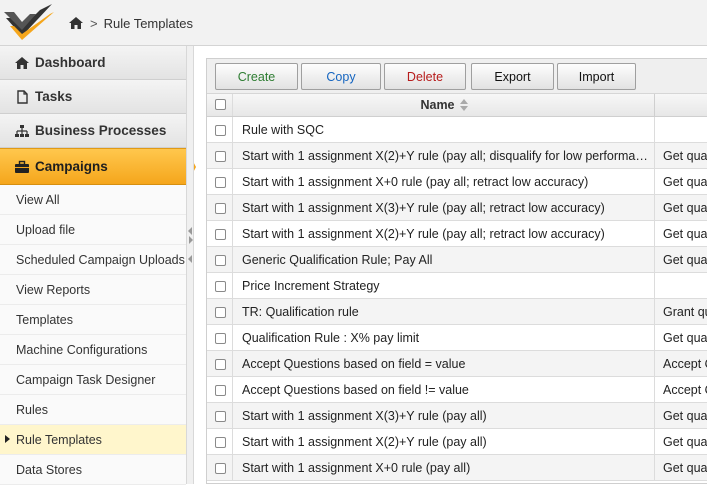  I want to click on sub-view-reports: View Reports, so click(93, 290).